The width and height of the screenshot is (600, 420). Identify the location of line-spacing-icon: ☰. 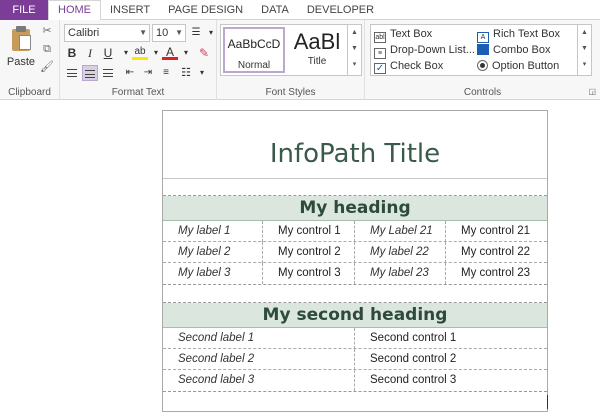
(196, 33).